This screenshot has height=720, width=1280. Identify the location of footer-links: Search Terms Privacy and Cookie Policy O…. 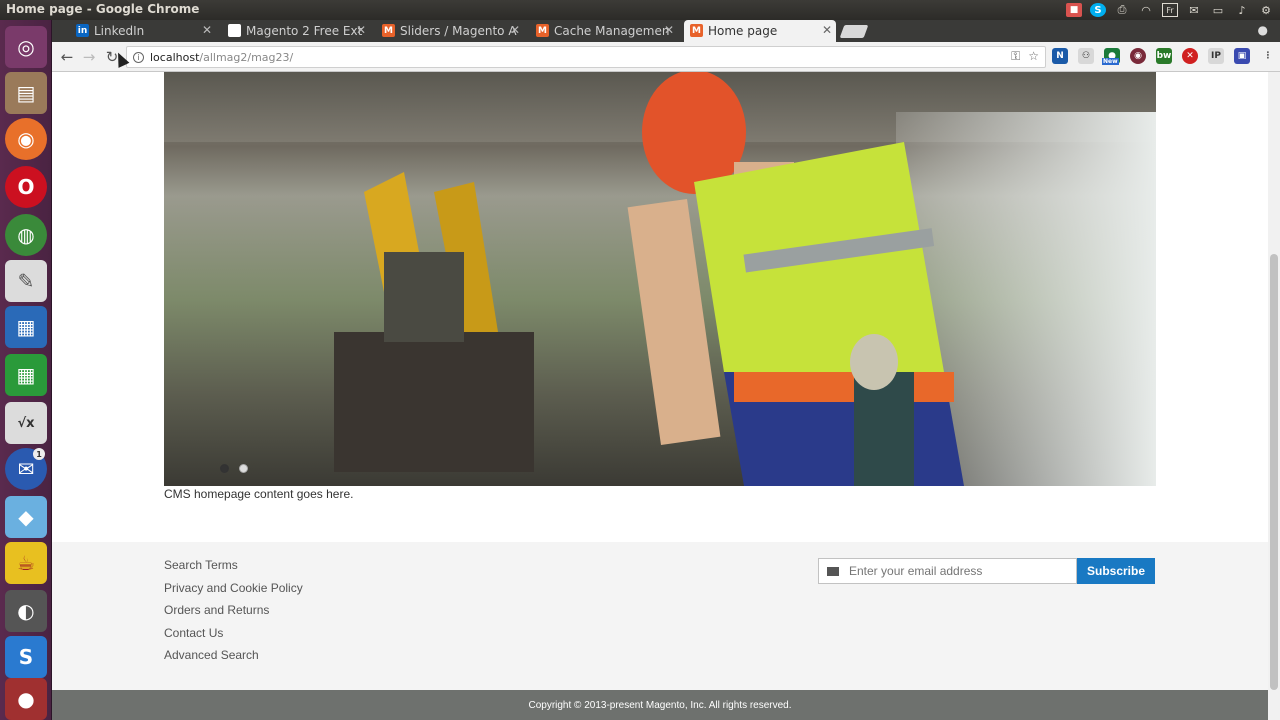
(233, 614).